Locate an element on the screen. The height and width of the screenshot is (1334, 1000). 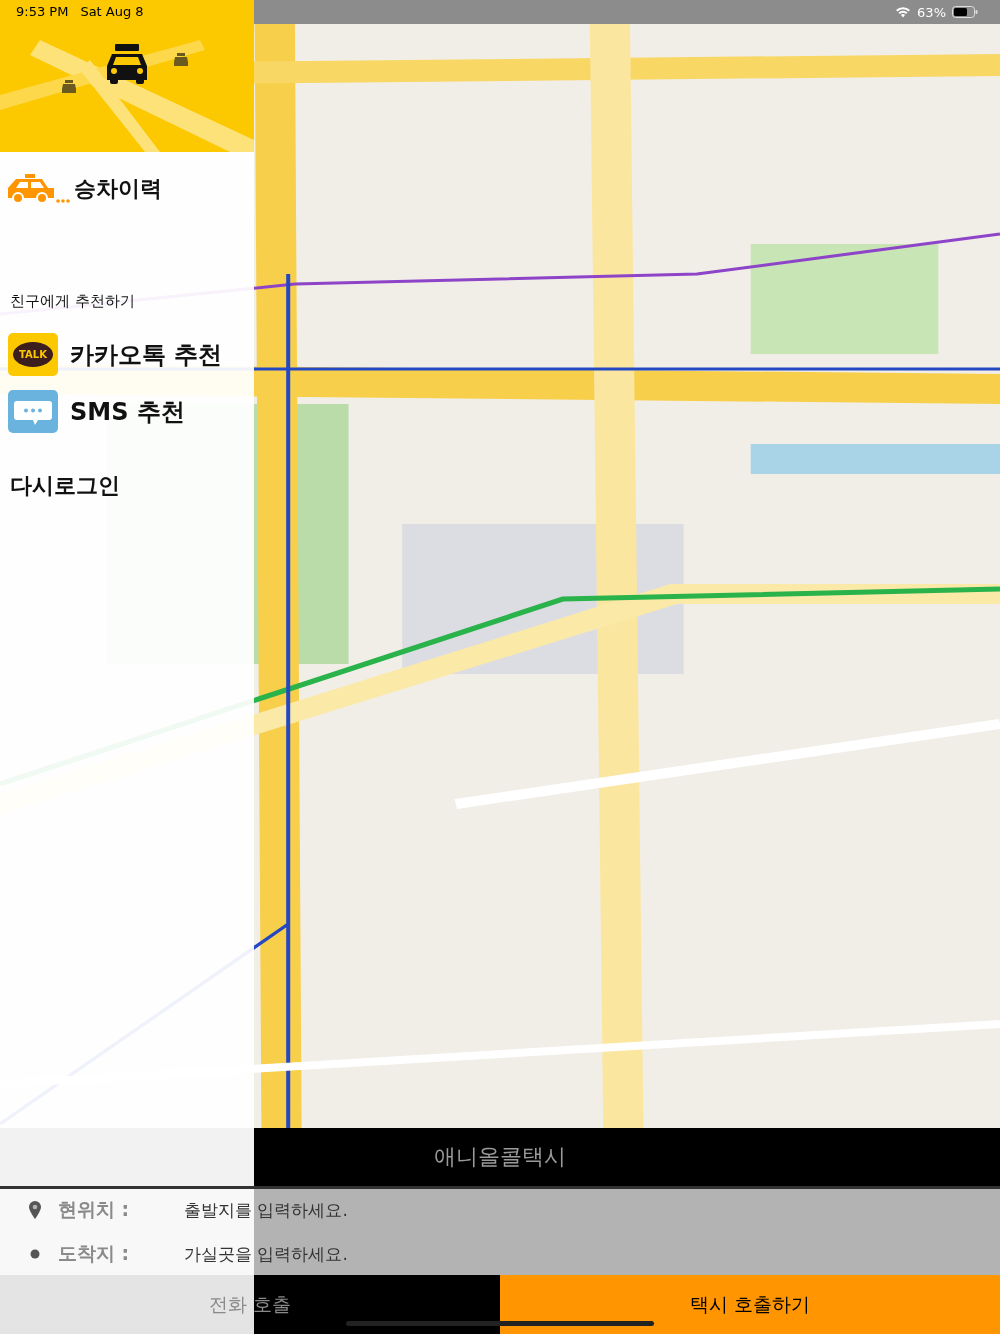
battery-icon is located at coordinates (965, 12).